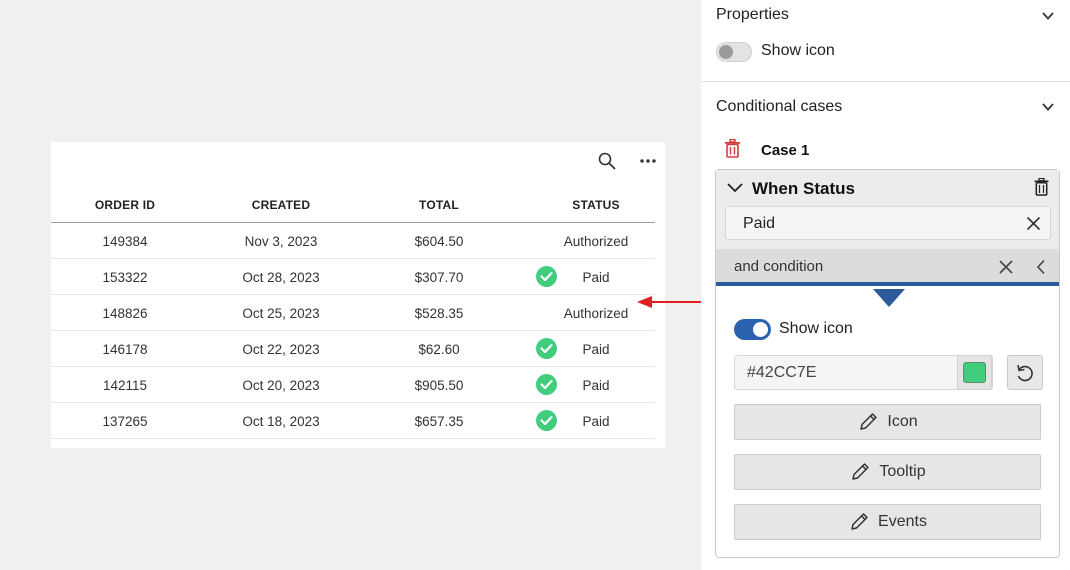 Image resolution: width=1070 pixels, height=570 pixels. What do you see at coordinates (439, 205) in the screenshot?
I see `column-header-total: TOTAL` at bounding box center [439, 205].